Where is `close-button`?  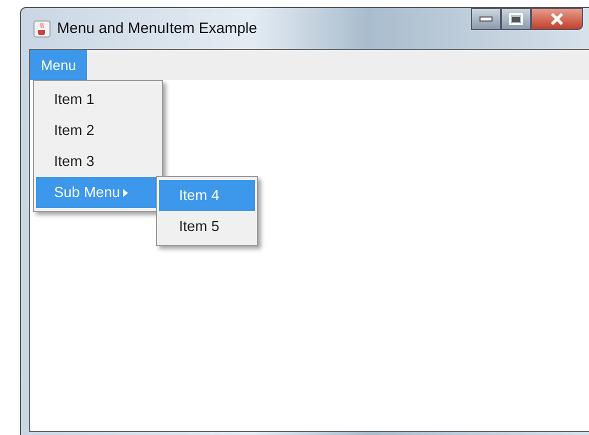 close-button is located at coordinates (557, 19).